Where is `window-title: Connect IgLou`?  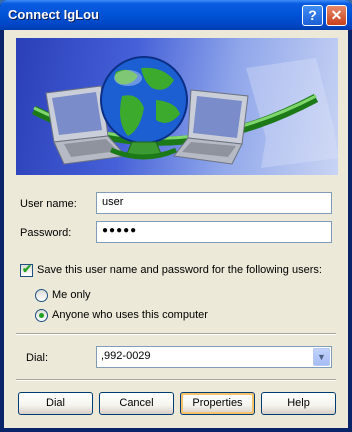 window-title: Connect IgLou is located at coordinates (53, 14).